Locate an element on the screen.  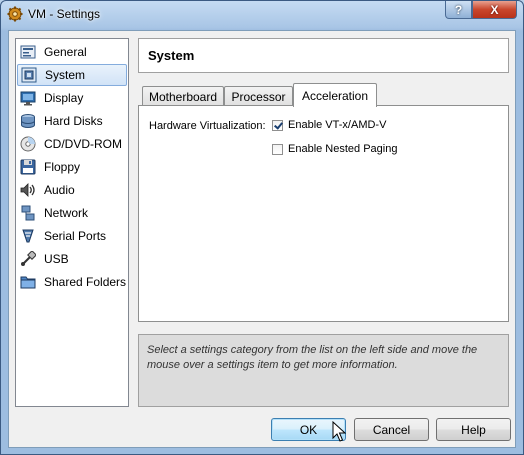
sidebar-item-label: CD/DVD-ROM is located at coordinates (83, 144).